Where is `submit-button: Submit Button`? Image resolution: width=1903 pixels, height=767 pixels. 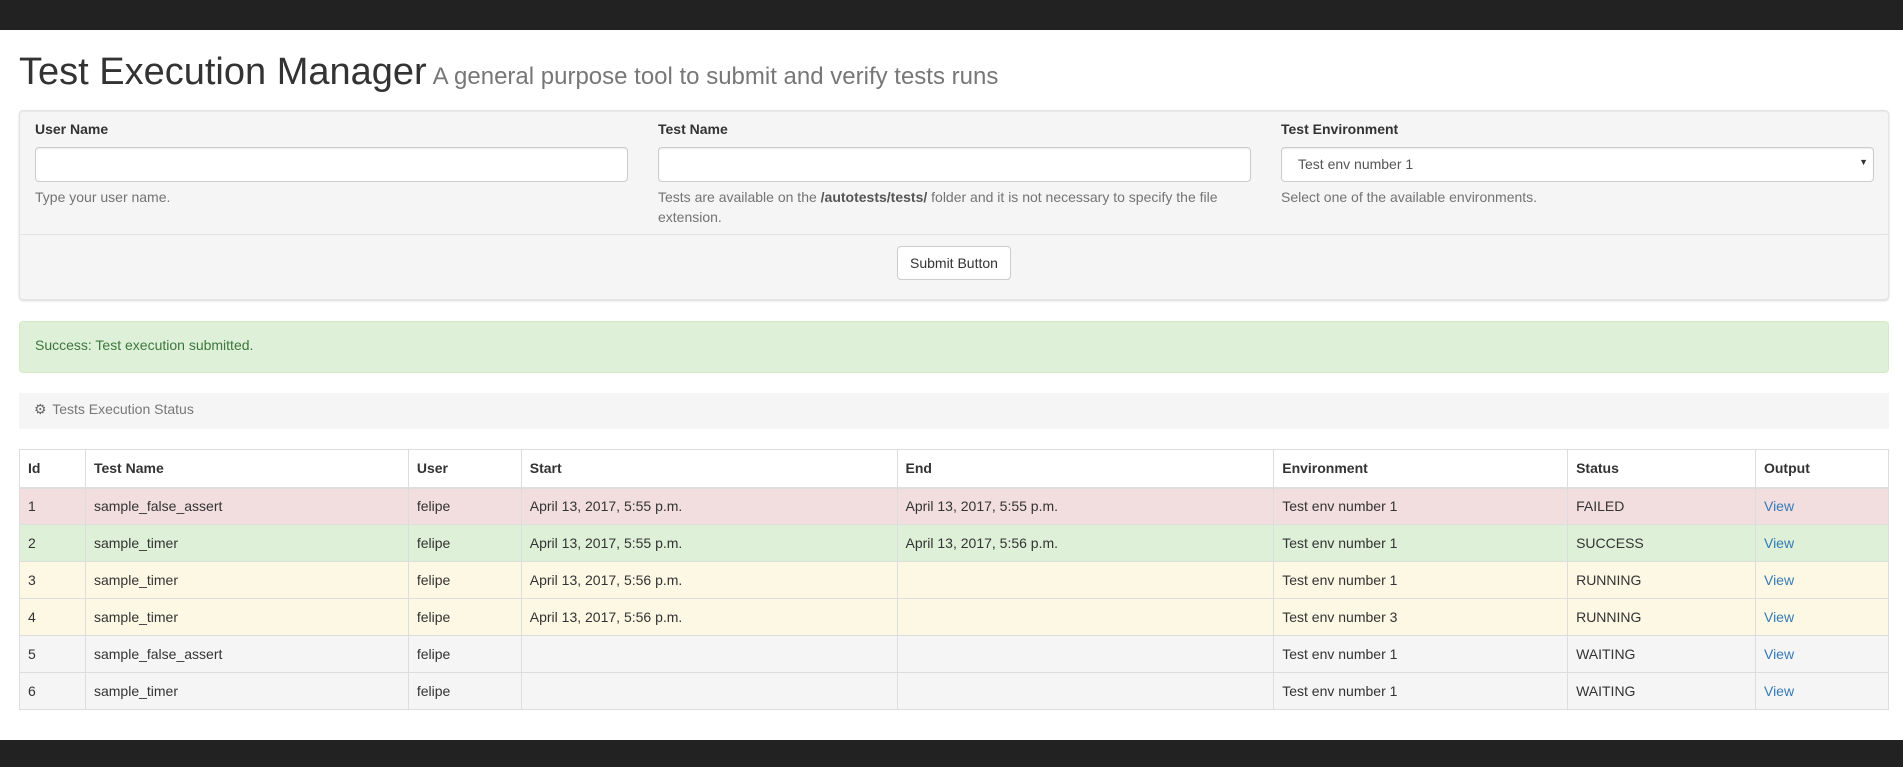 submit-button: Submit Button is located at coordinates (954, 263).